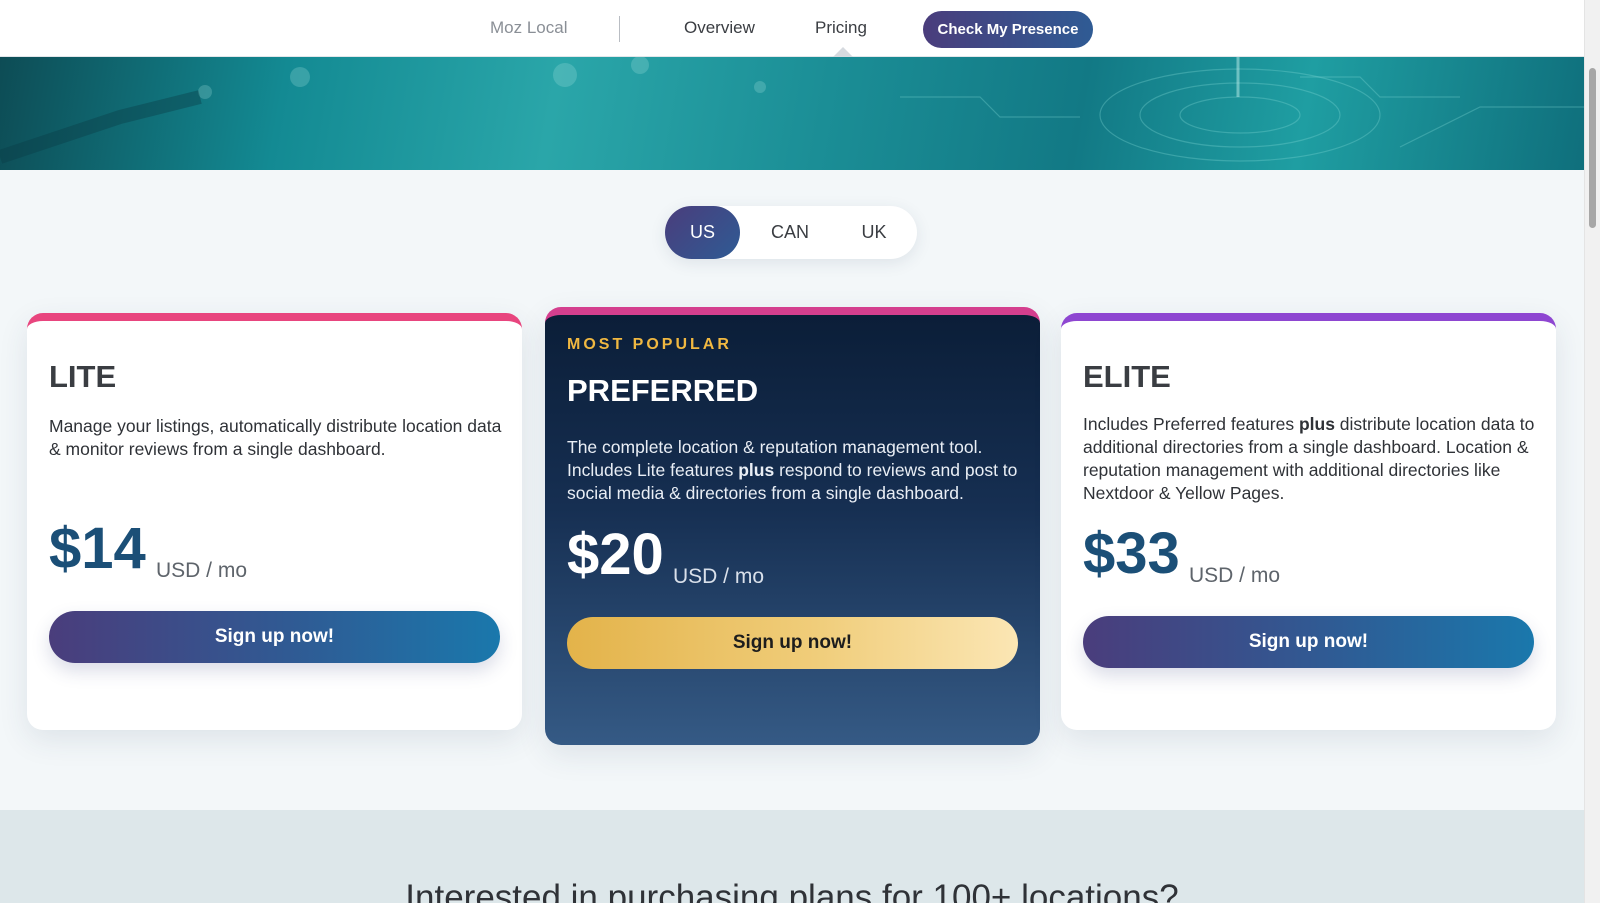  I want to click on hero-decoration, so click(792, 110).